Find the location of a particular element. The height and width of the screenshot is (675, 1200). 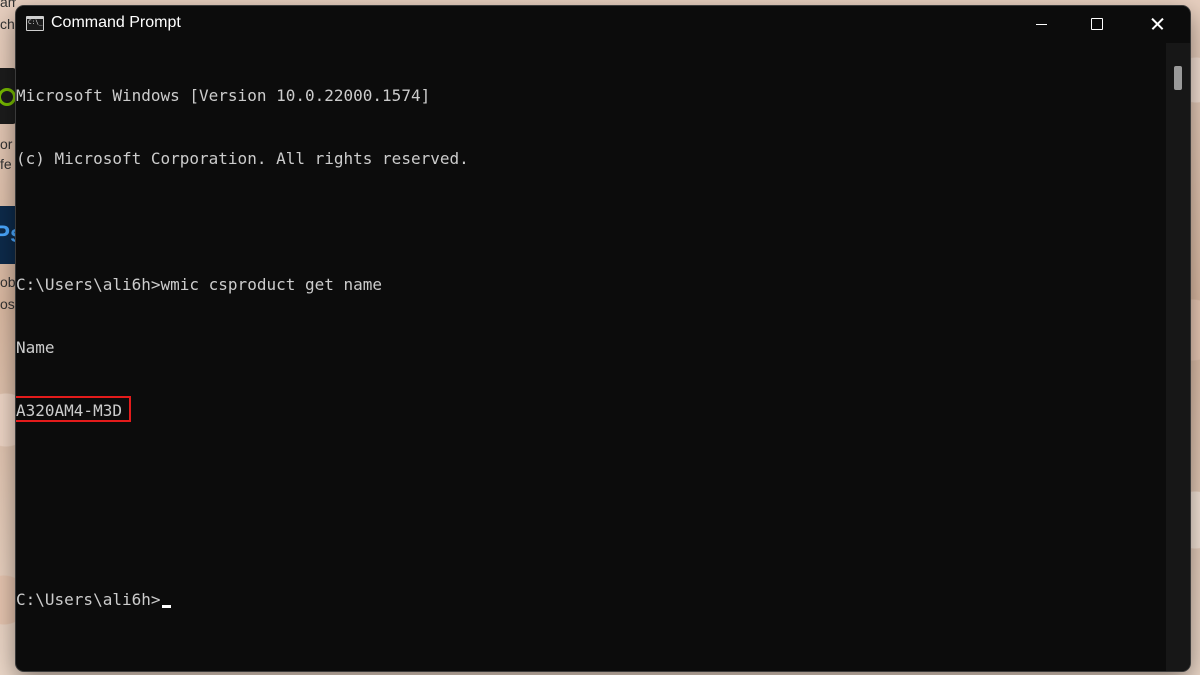

nvidia-app-icon is located at coordinates (8, 96).